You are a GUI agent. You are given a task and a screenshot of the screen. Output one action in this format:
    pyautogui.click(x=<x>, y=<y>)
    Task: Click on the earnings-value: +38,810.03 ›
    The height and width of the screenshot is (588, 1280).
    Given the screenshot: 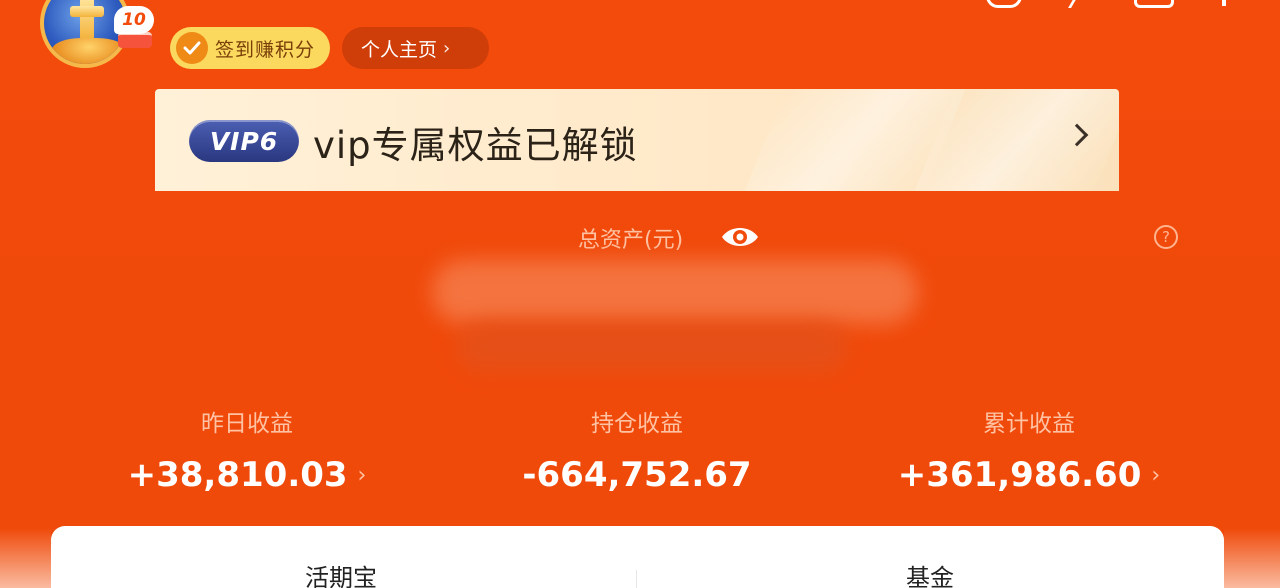 What is the action you would take?
    pyautogui.click(x=247, y=475)
    